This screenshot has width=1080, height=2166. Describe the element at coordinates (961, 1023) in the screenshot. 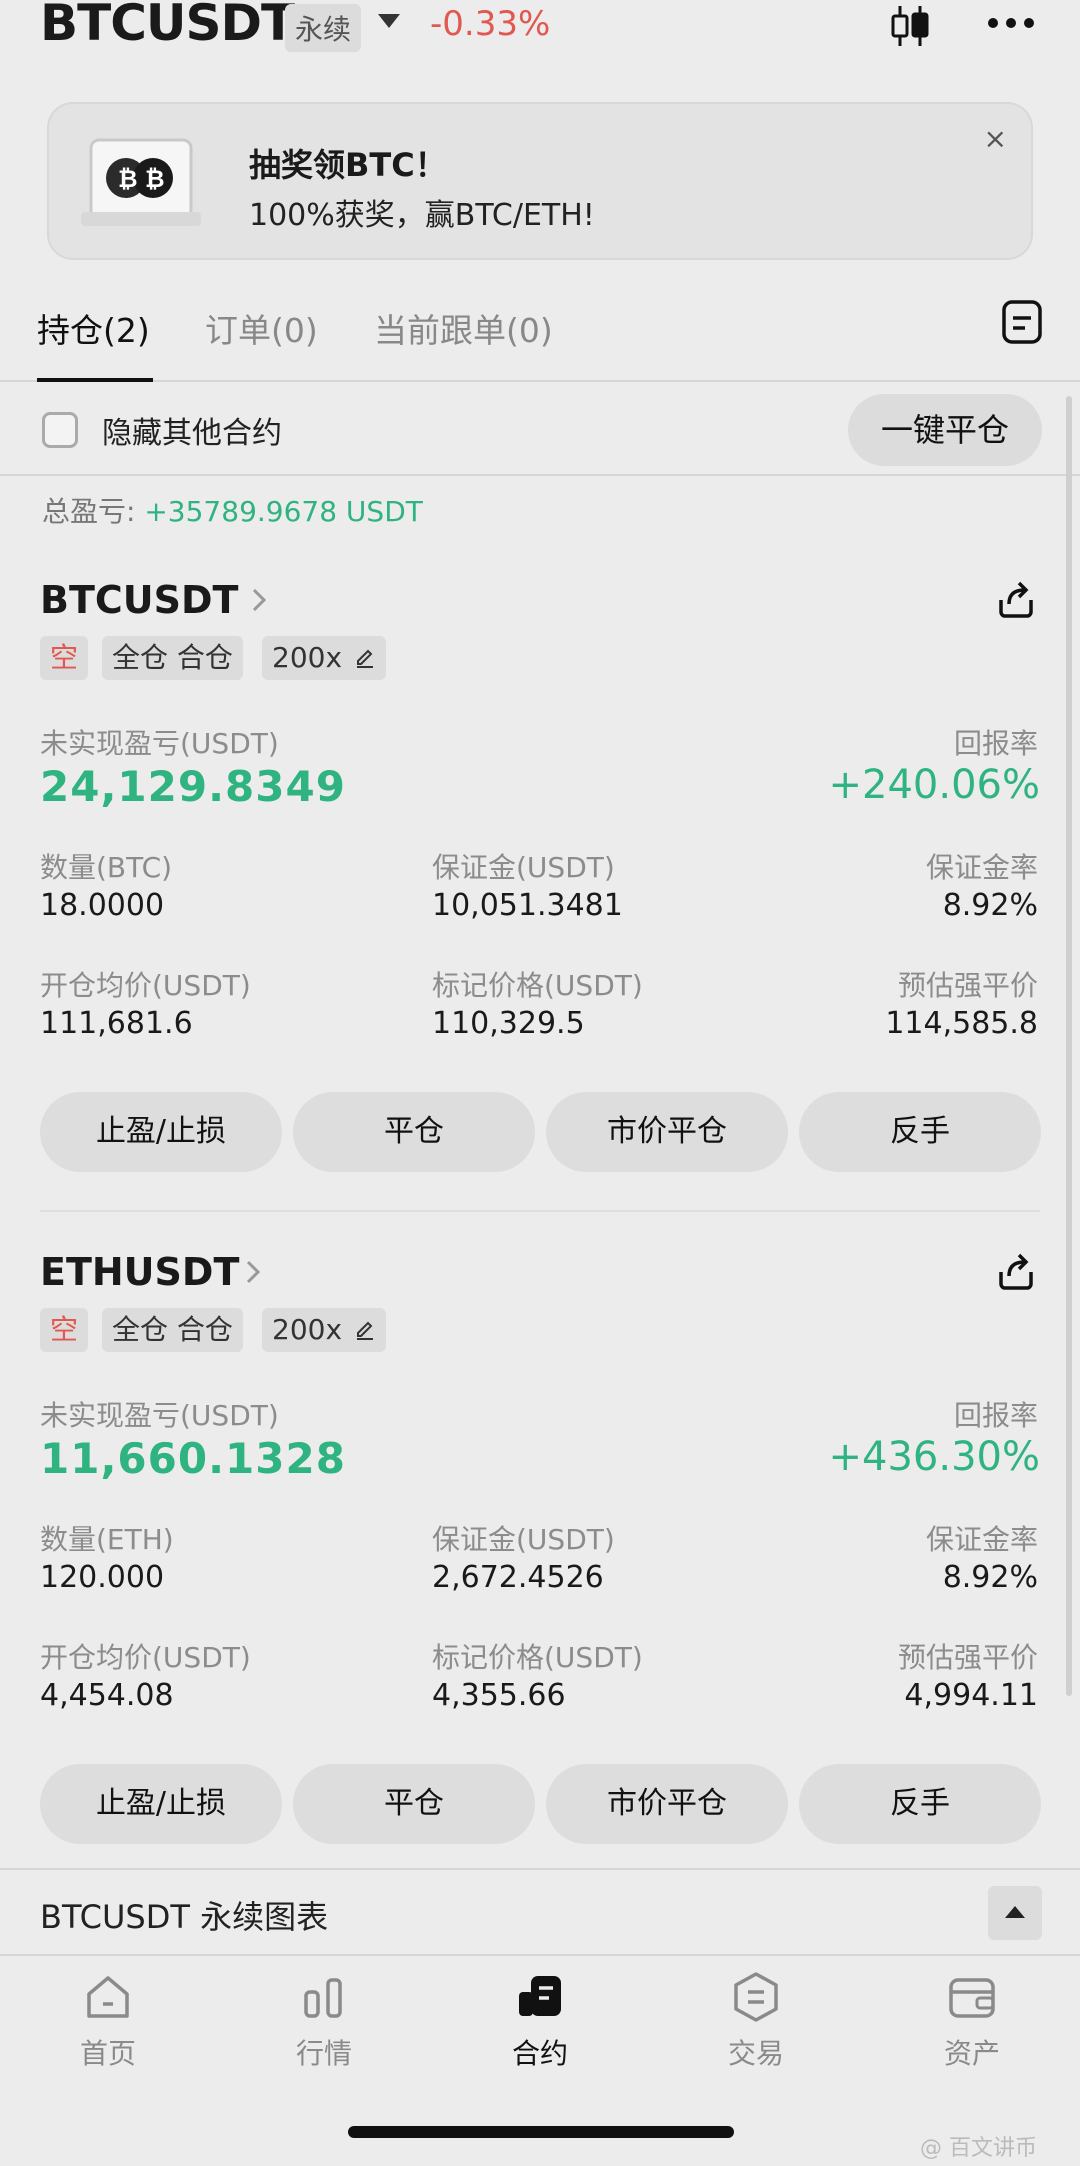

I see `liquidation-price-value: 114,585.8` at that location.